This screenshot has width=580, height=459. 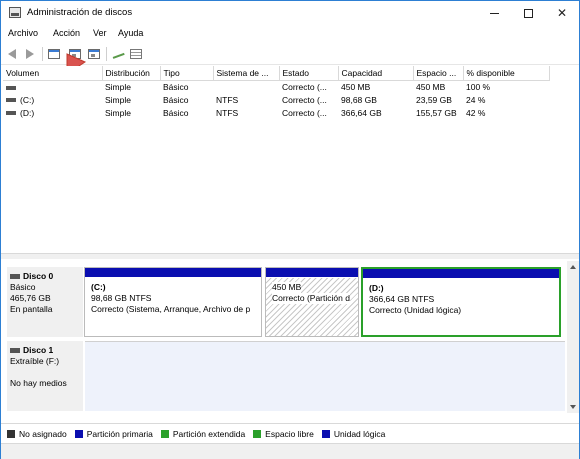 What do you see at coordinates (23, 33) in the screenshot?
I see `menu-archivo: Archivo` at bounding box center [23, 33].